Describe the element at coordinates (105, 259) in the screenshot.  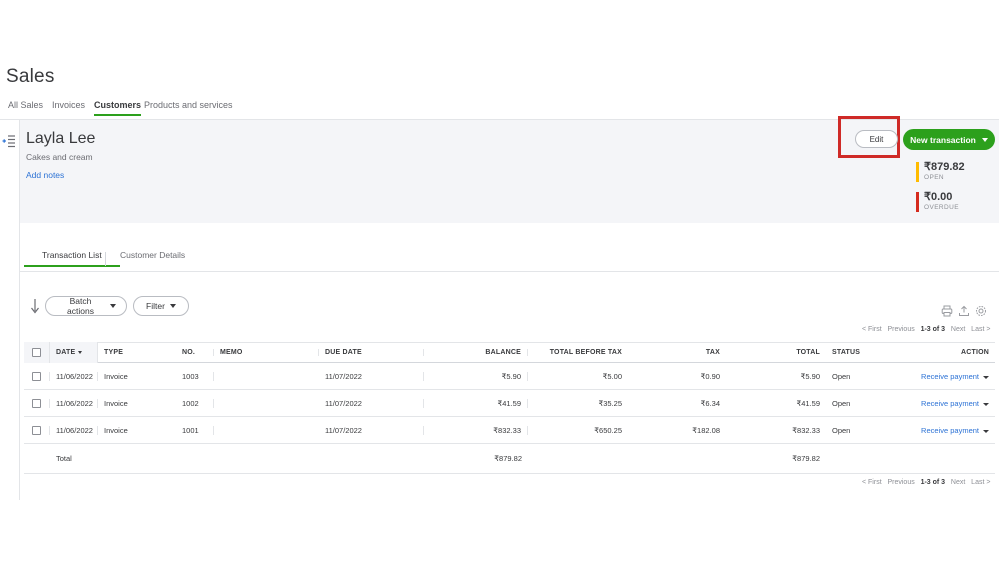
I see `section-tab-divider` at that location.